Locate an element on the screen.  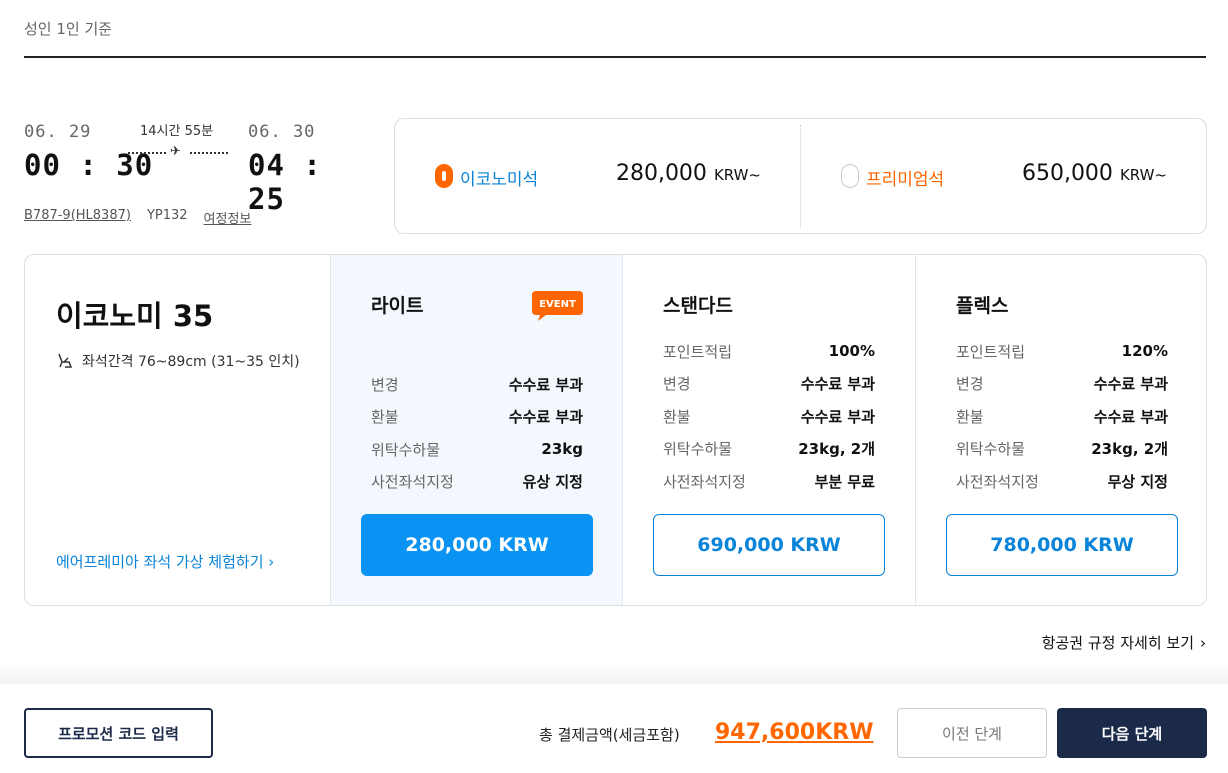
airplane-icon: ✈ is located at coordinates (175, 151).